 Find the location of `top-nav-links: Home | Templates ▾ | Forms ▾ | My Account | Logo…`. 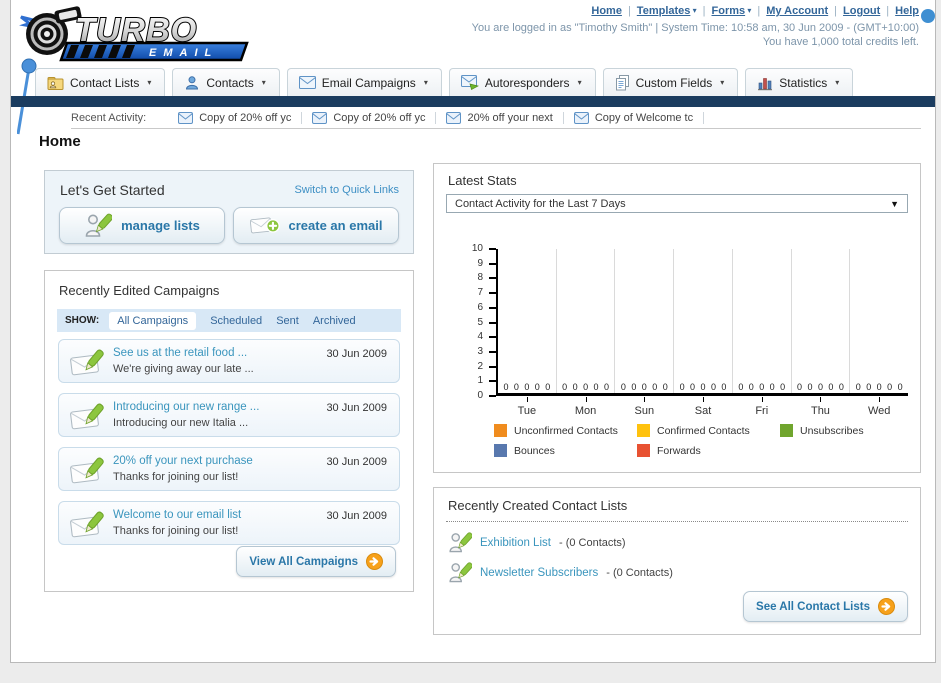

top-nav-links: Home | Templates ▾ | Forms ▾ | My Account | Logo… is located at coordinates (763, 14).